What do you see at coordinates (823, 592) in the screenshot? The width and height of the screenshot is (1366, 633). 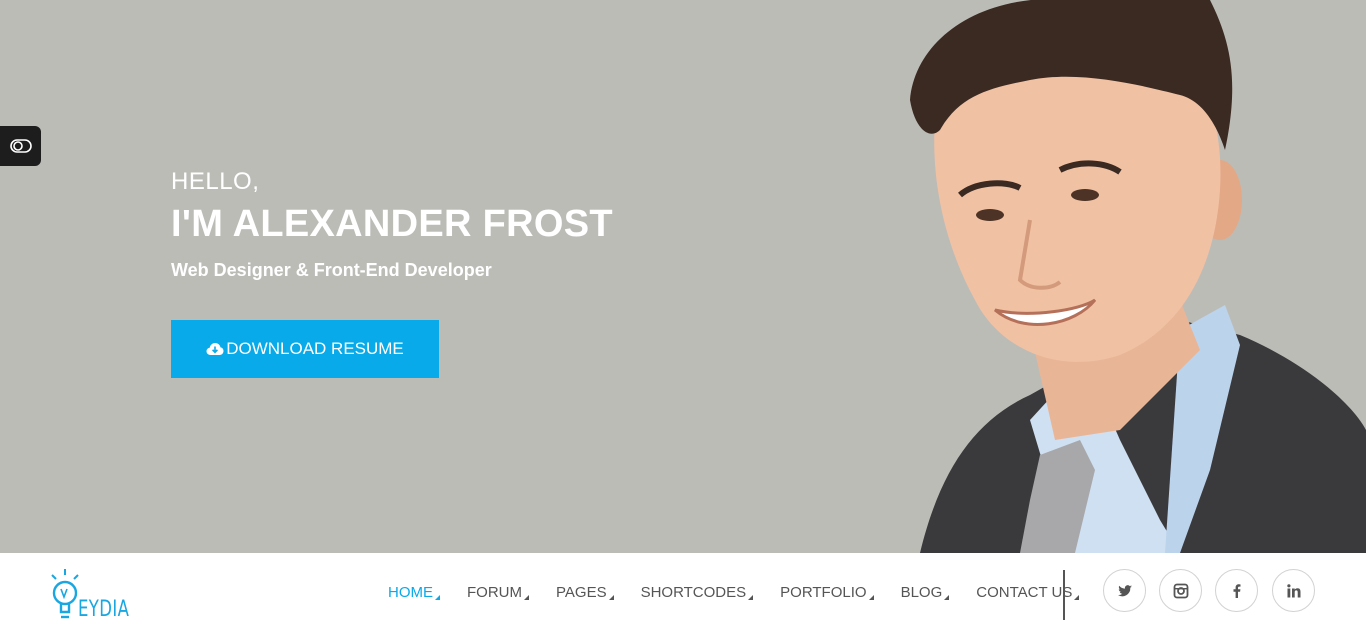 I see `nav-label-portfolio: PORTFOLIO` at bounding box center [823, 592].